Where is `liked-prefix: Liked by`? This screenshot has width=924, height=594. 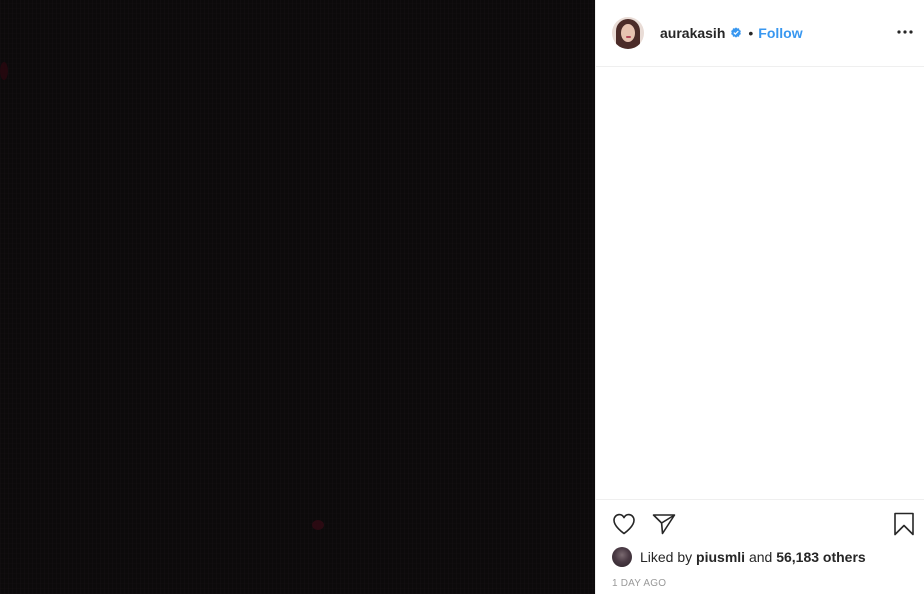 liked-prefix: Liked by is located at coordinates (666, 557).